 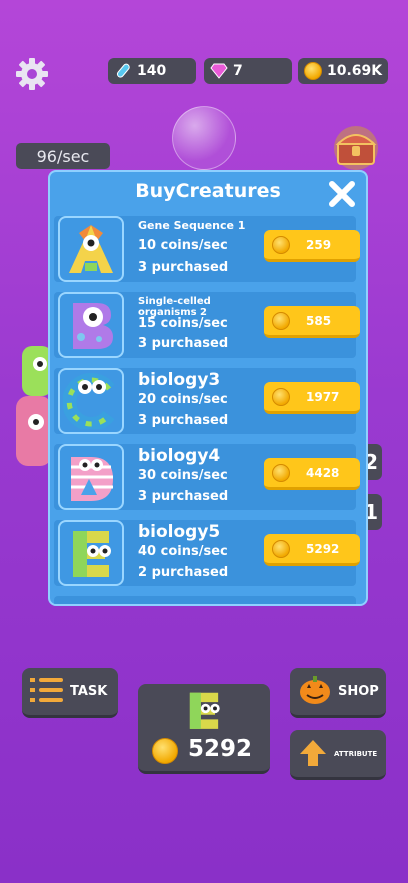 I want to click on gem-resource-counter: 7, so click(x=248, y=71).